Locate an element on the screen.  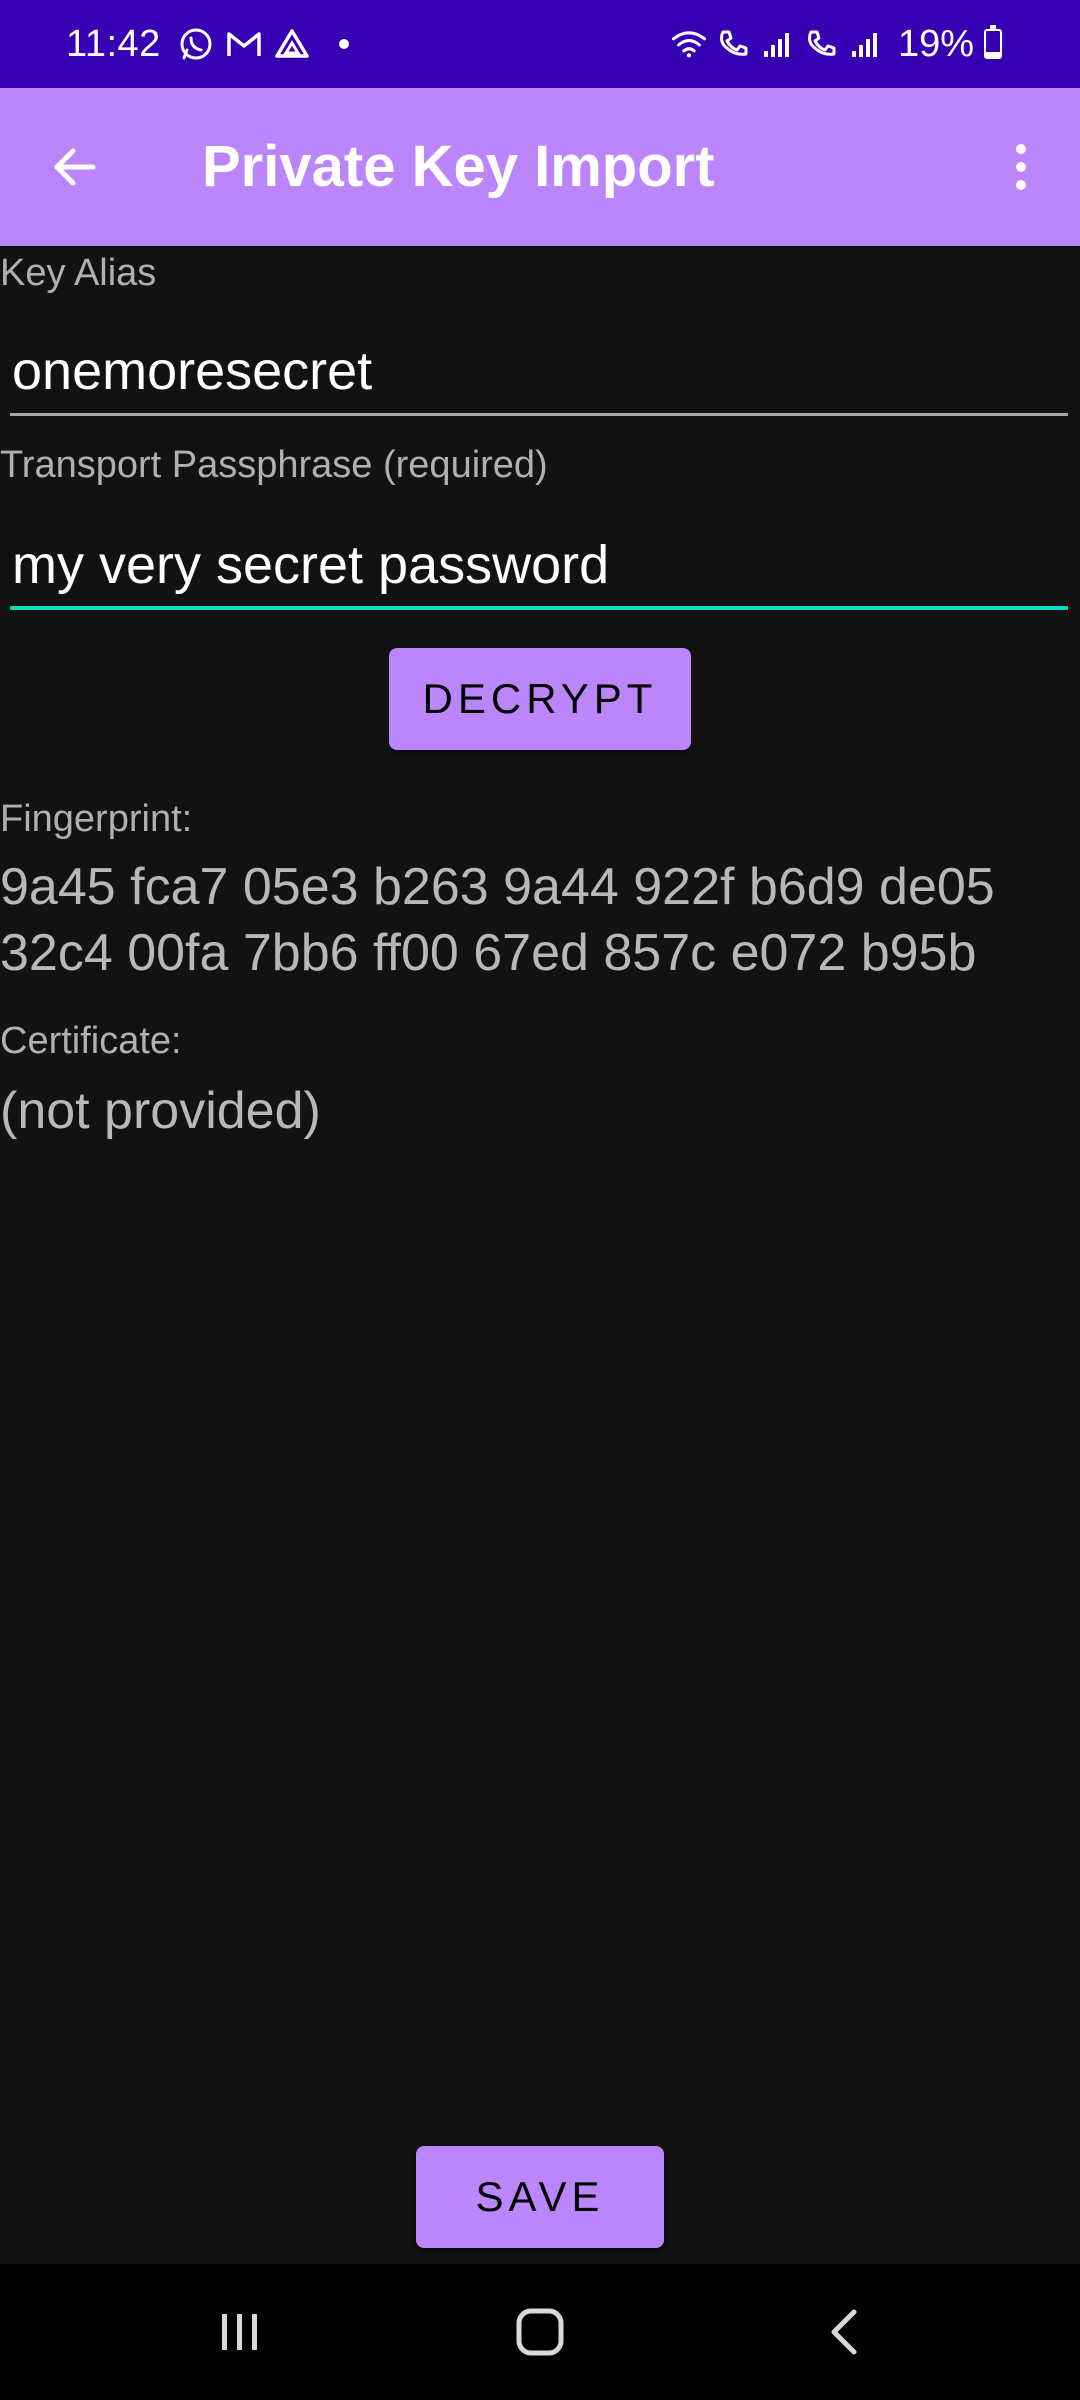
back-button is located at coordinates (75, 167).